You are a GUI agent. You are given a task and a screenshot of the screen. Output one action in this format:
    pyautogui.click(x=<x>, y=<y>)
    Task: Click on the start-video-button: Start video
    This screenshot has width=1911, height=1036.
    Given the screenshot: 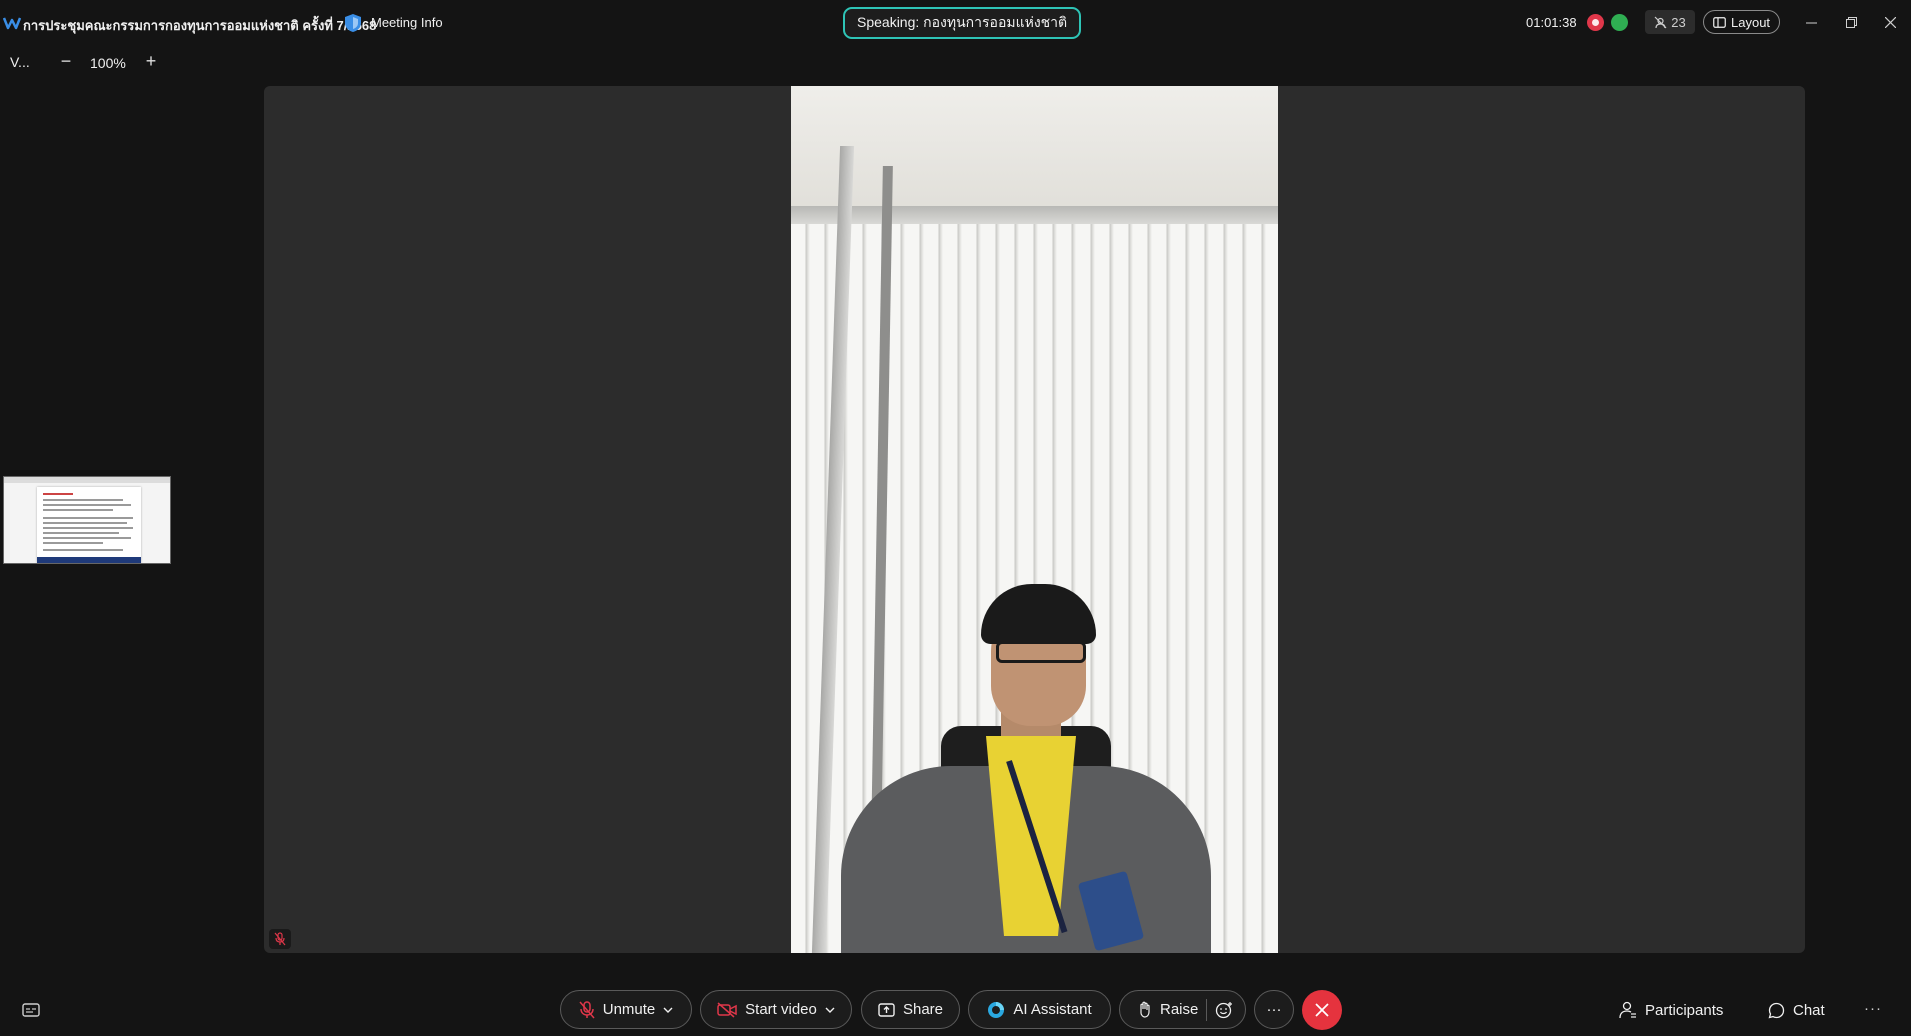 What is the action you would take?
    pyautogui.click(x=776, y=1009)
    